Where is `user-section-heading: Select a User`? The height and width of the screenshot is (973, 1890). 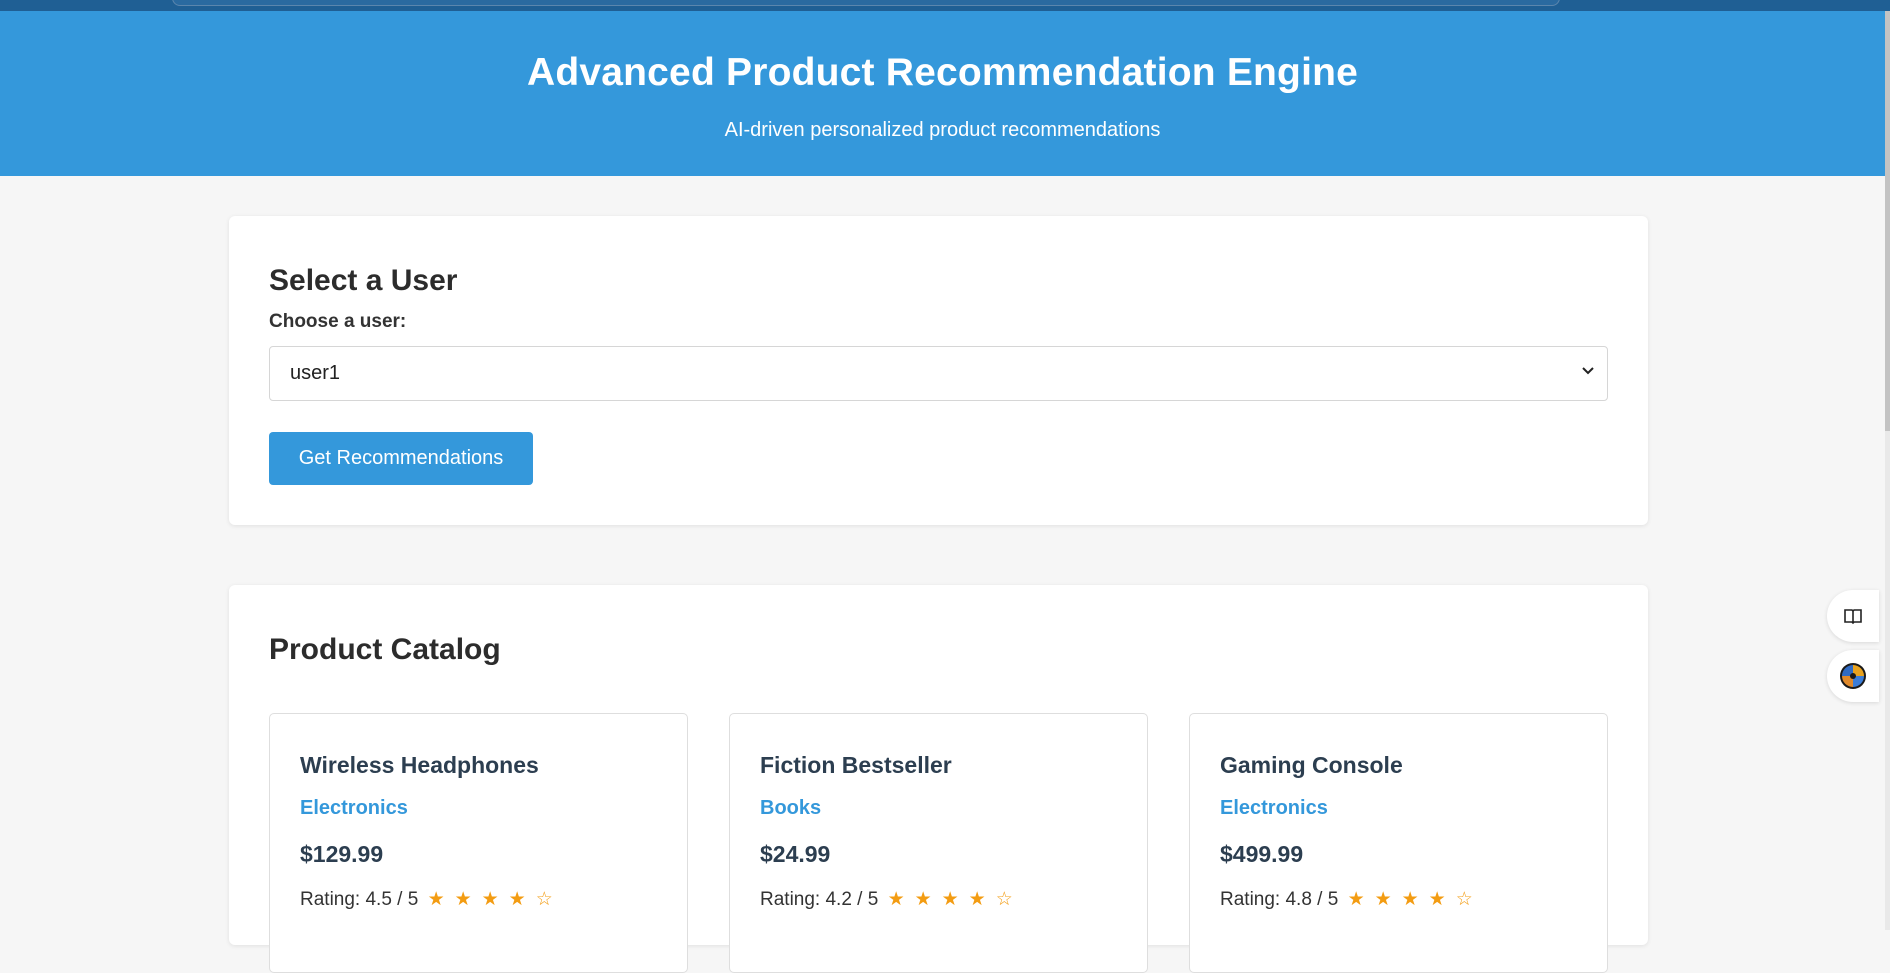 user-section-heading: Select a User is located at coordinates (363, 280).